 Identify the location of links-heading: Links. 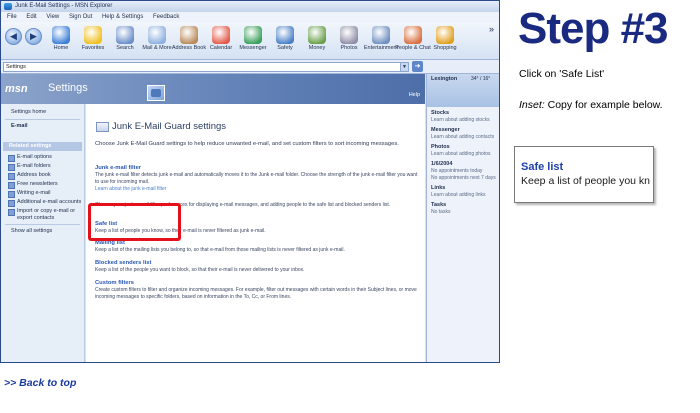
(463, 188).